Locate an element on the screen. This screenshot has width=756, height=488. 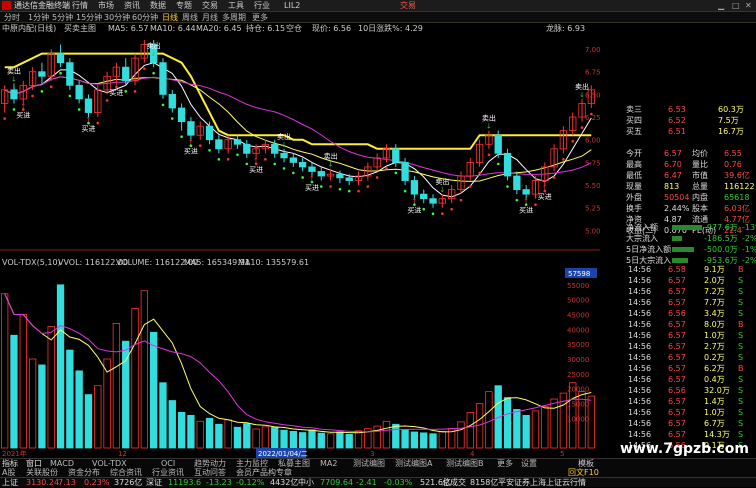
f10-button: 回文F10 is located at coordinates (583, 472).